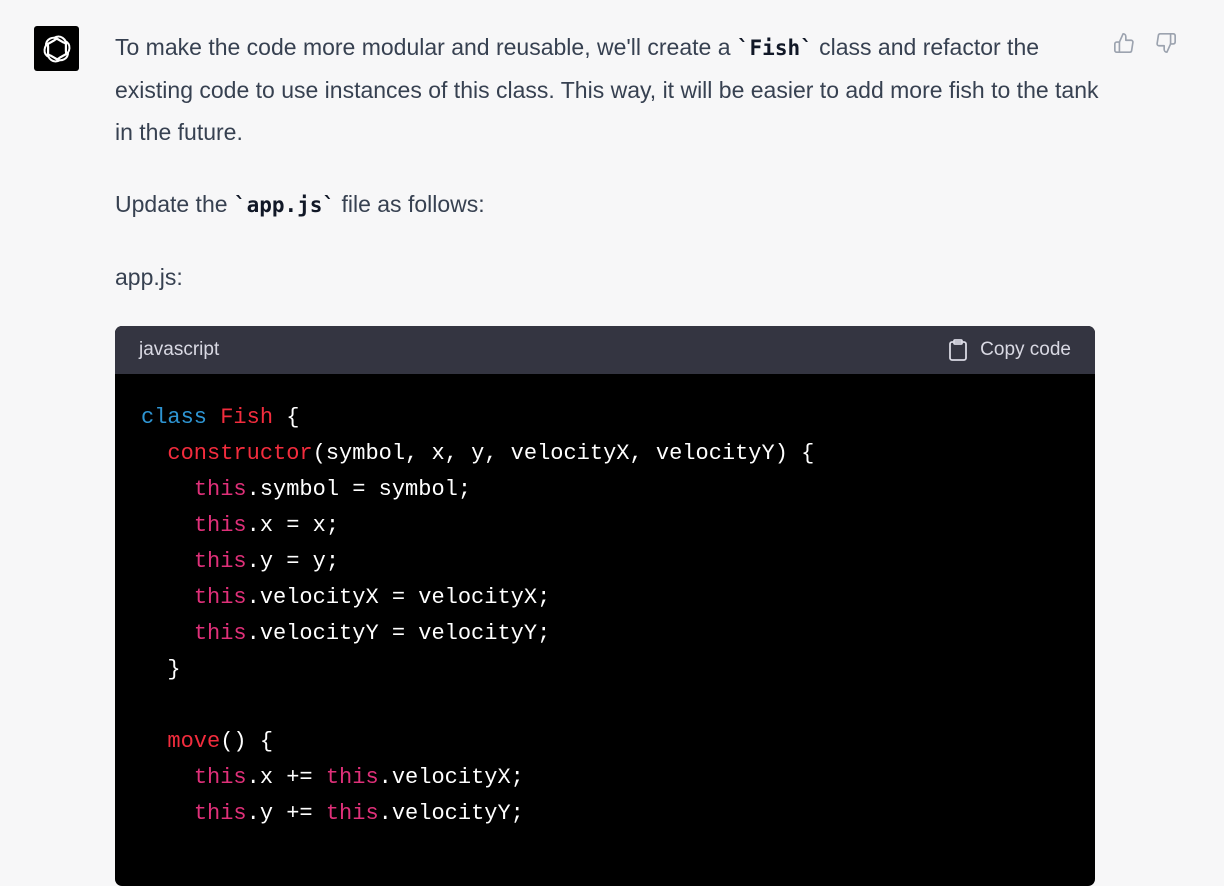  Describe the element at coordinates (286, 777) in the screenshot. I see `code-token: .x +=` at that location.